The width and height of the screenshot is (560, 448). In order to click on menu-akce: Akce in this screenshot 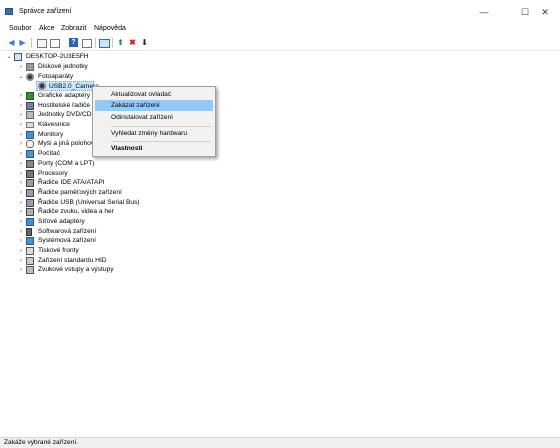, I will do `click(47, 28)`.